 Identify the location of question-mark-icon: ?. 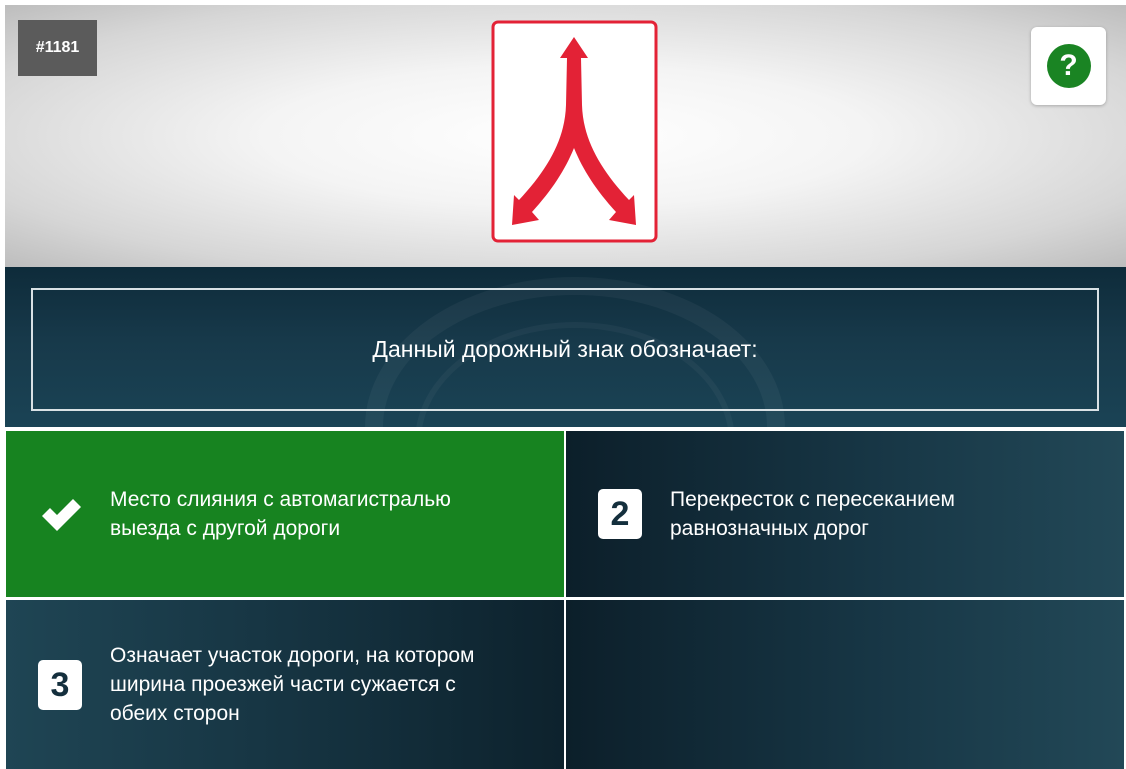
(1068, 66).